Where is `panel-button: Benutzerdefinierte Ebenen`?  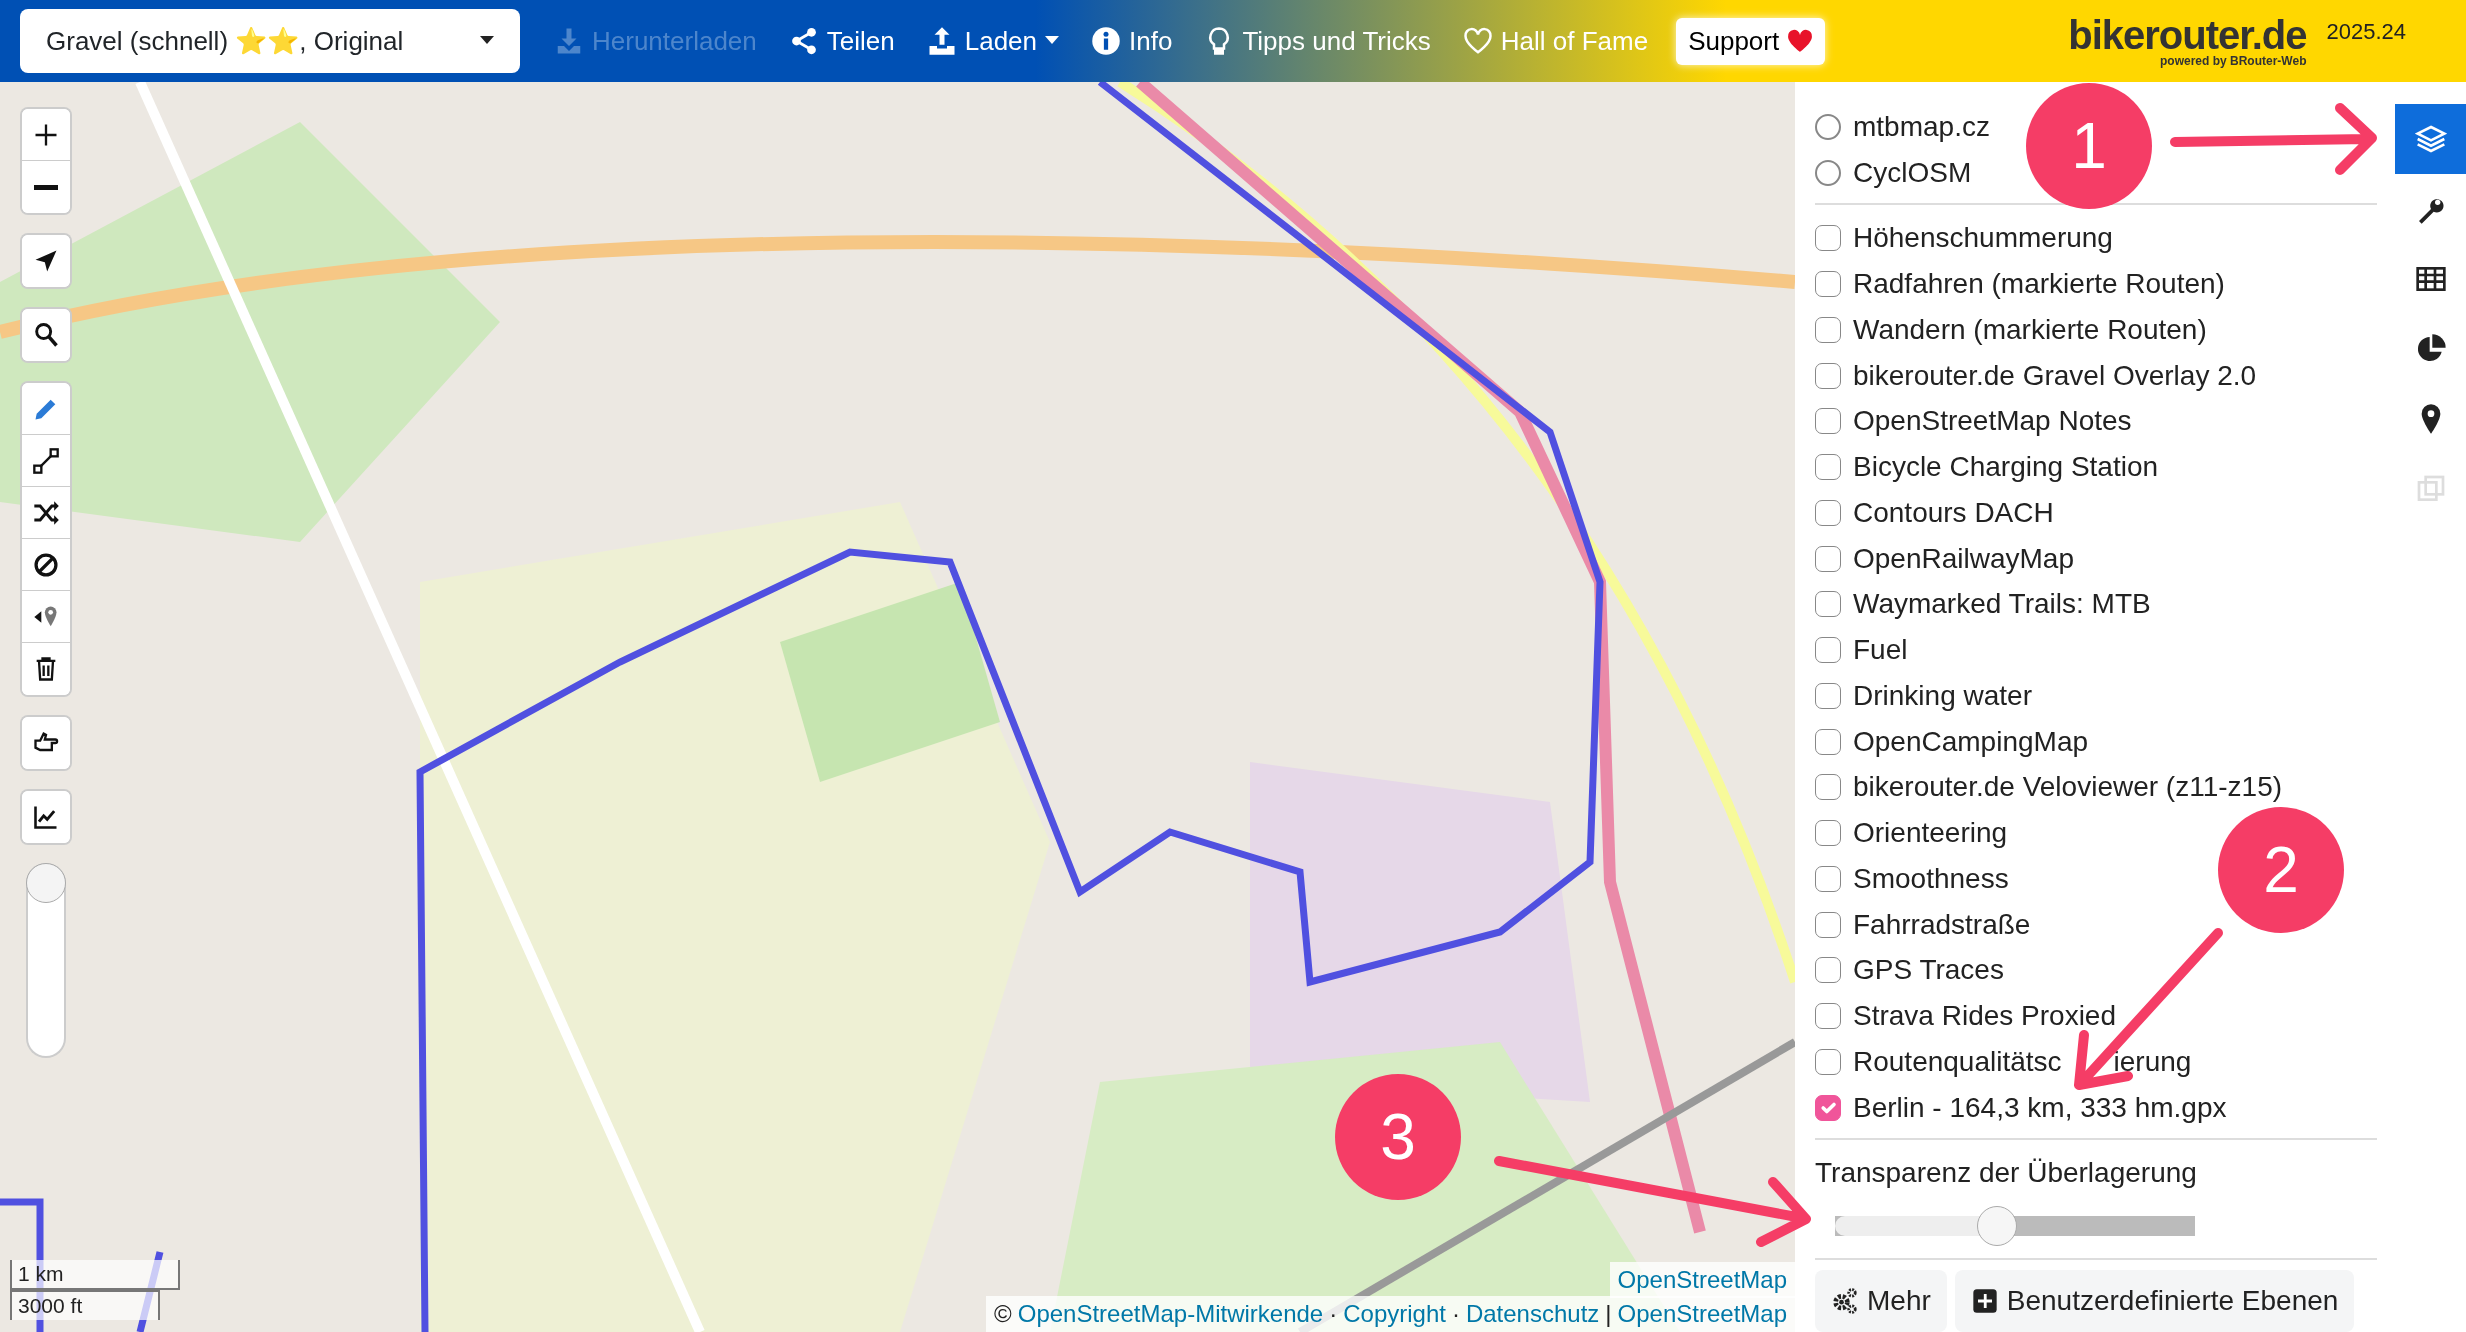
panel-button: Benutzerdefinierte Ebenen is located at coordinates (2154, 1301).